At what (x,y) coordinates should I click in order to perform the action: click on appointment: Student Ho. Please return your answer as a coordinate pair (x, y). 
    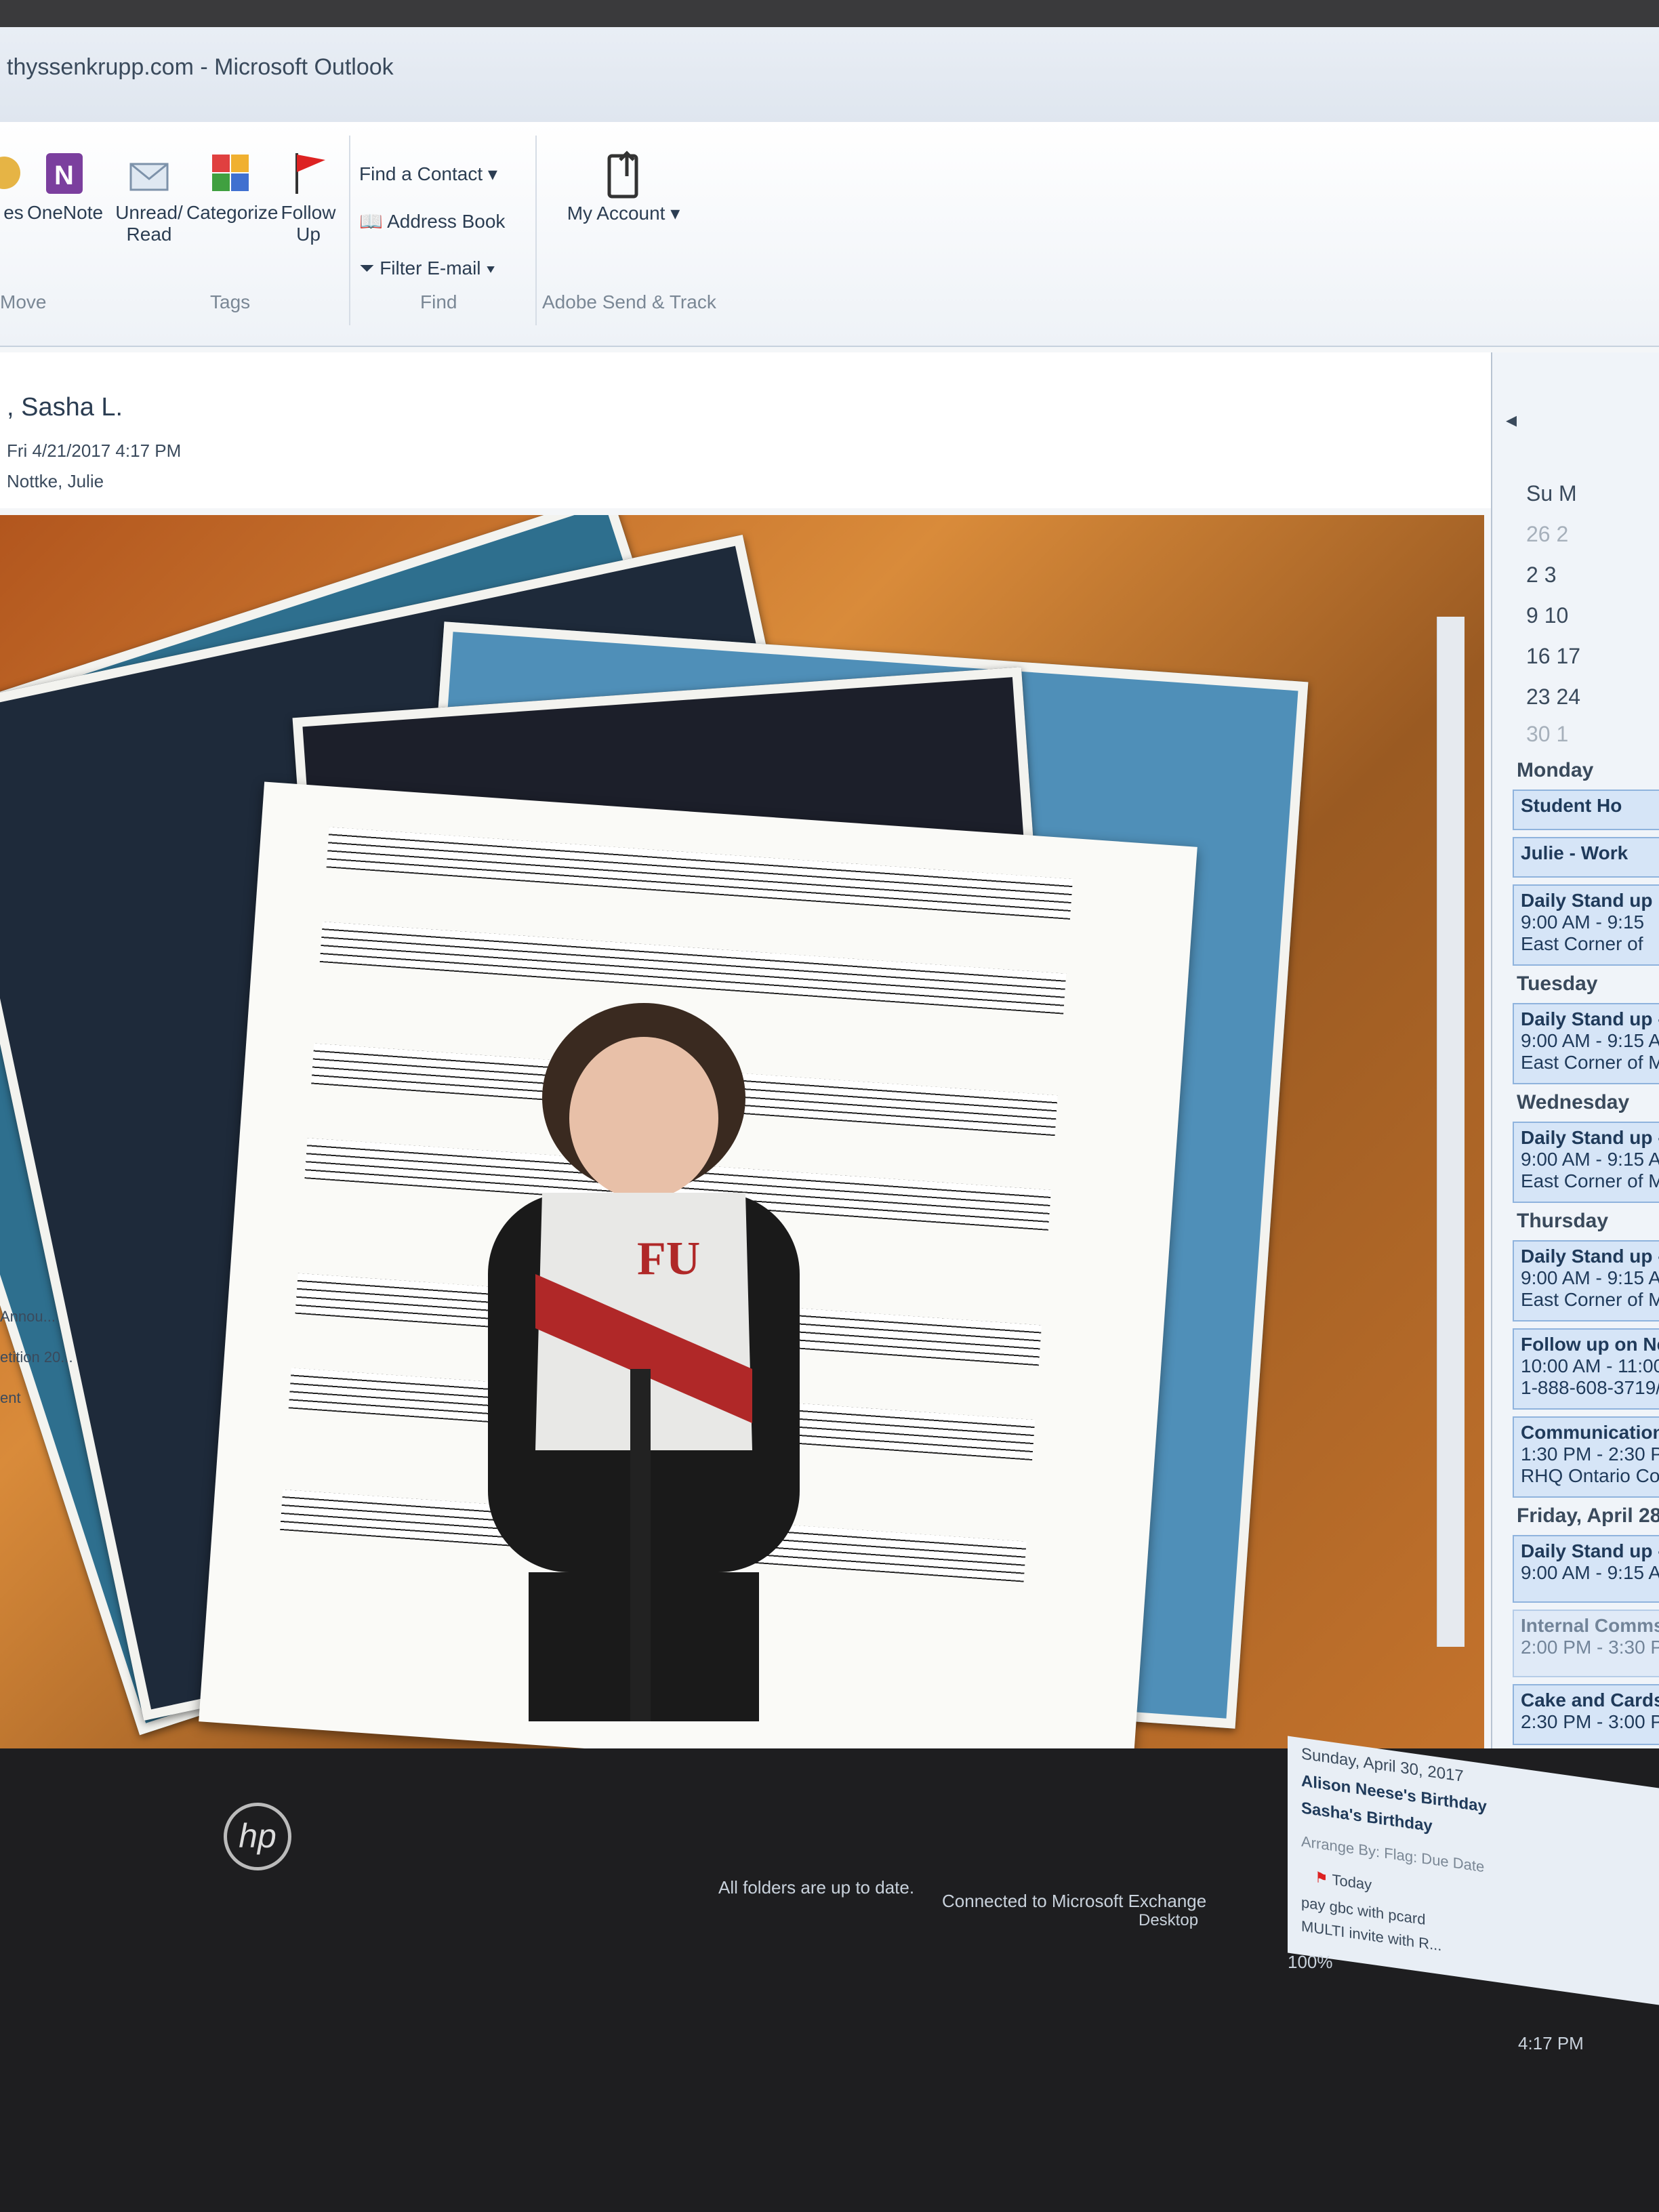
    Looking at the image, I should click on (1586, 810).